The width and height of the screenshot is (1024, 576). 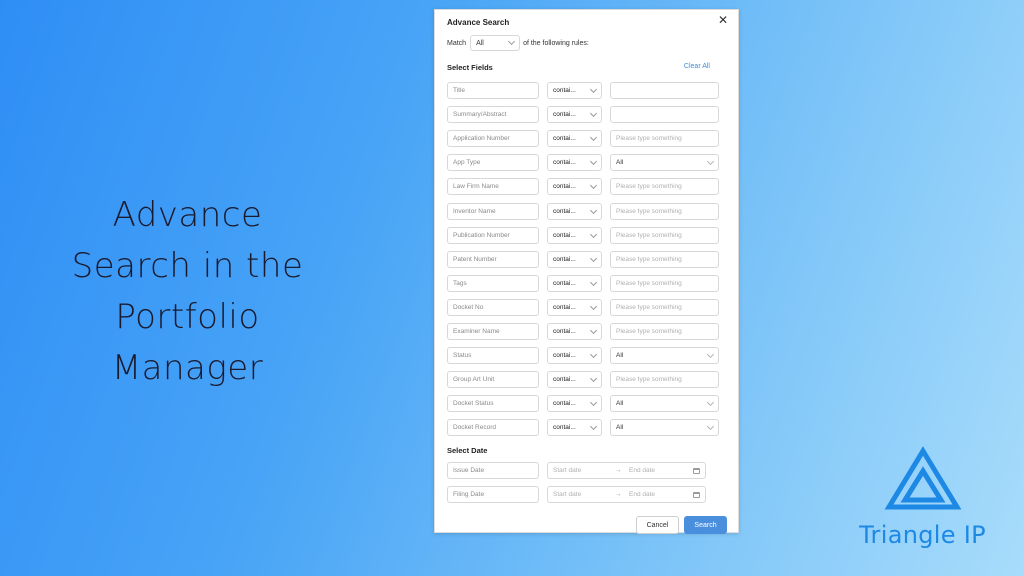 I want to click on field-name-select: Docket Status, so click(x=493, y=403).